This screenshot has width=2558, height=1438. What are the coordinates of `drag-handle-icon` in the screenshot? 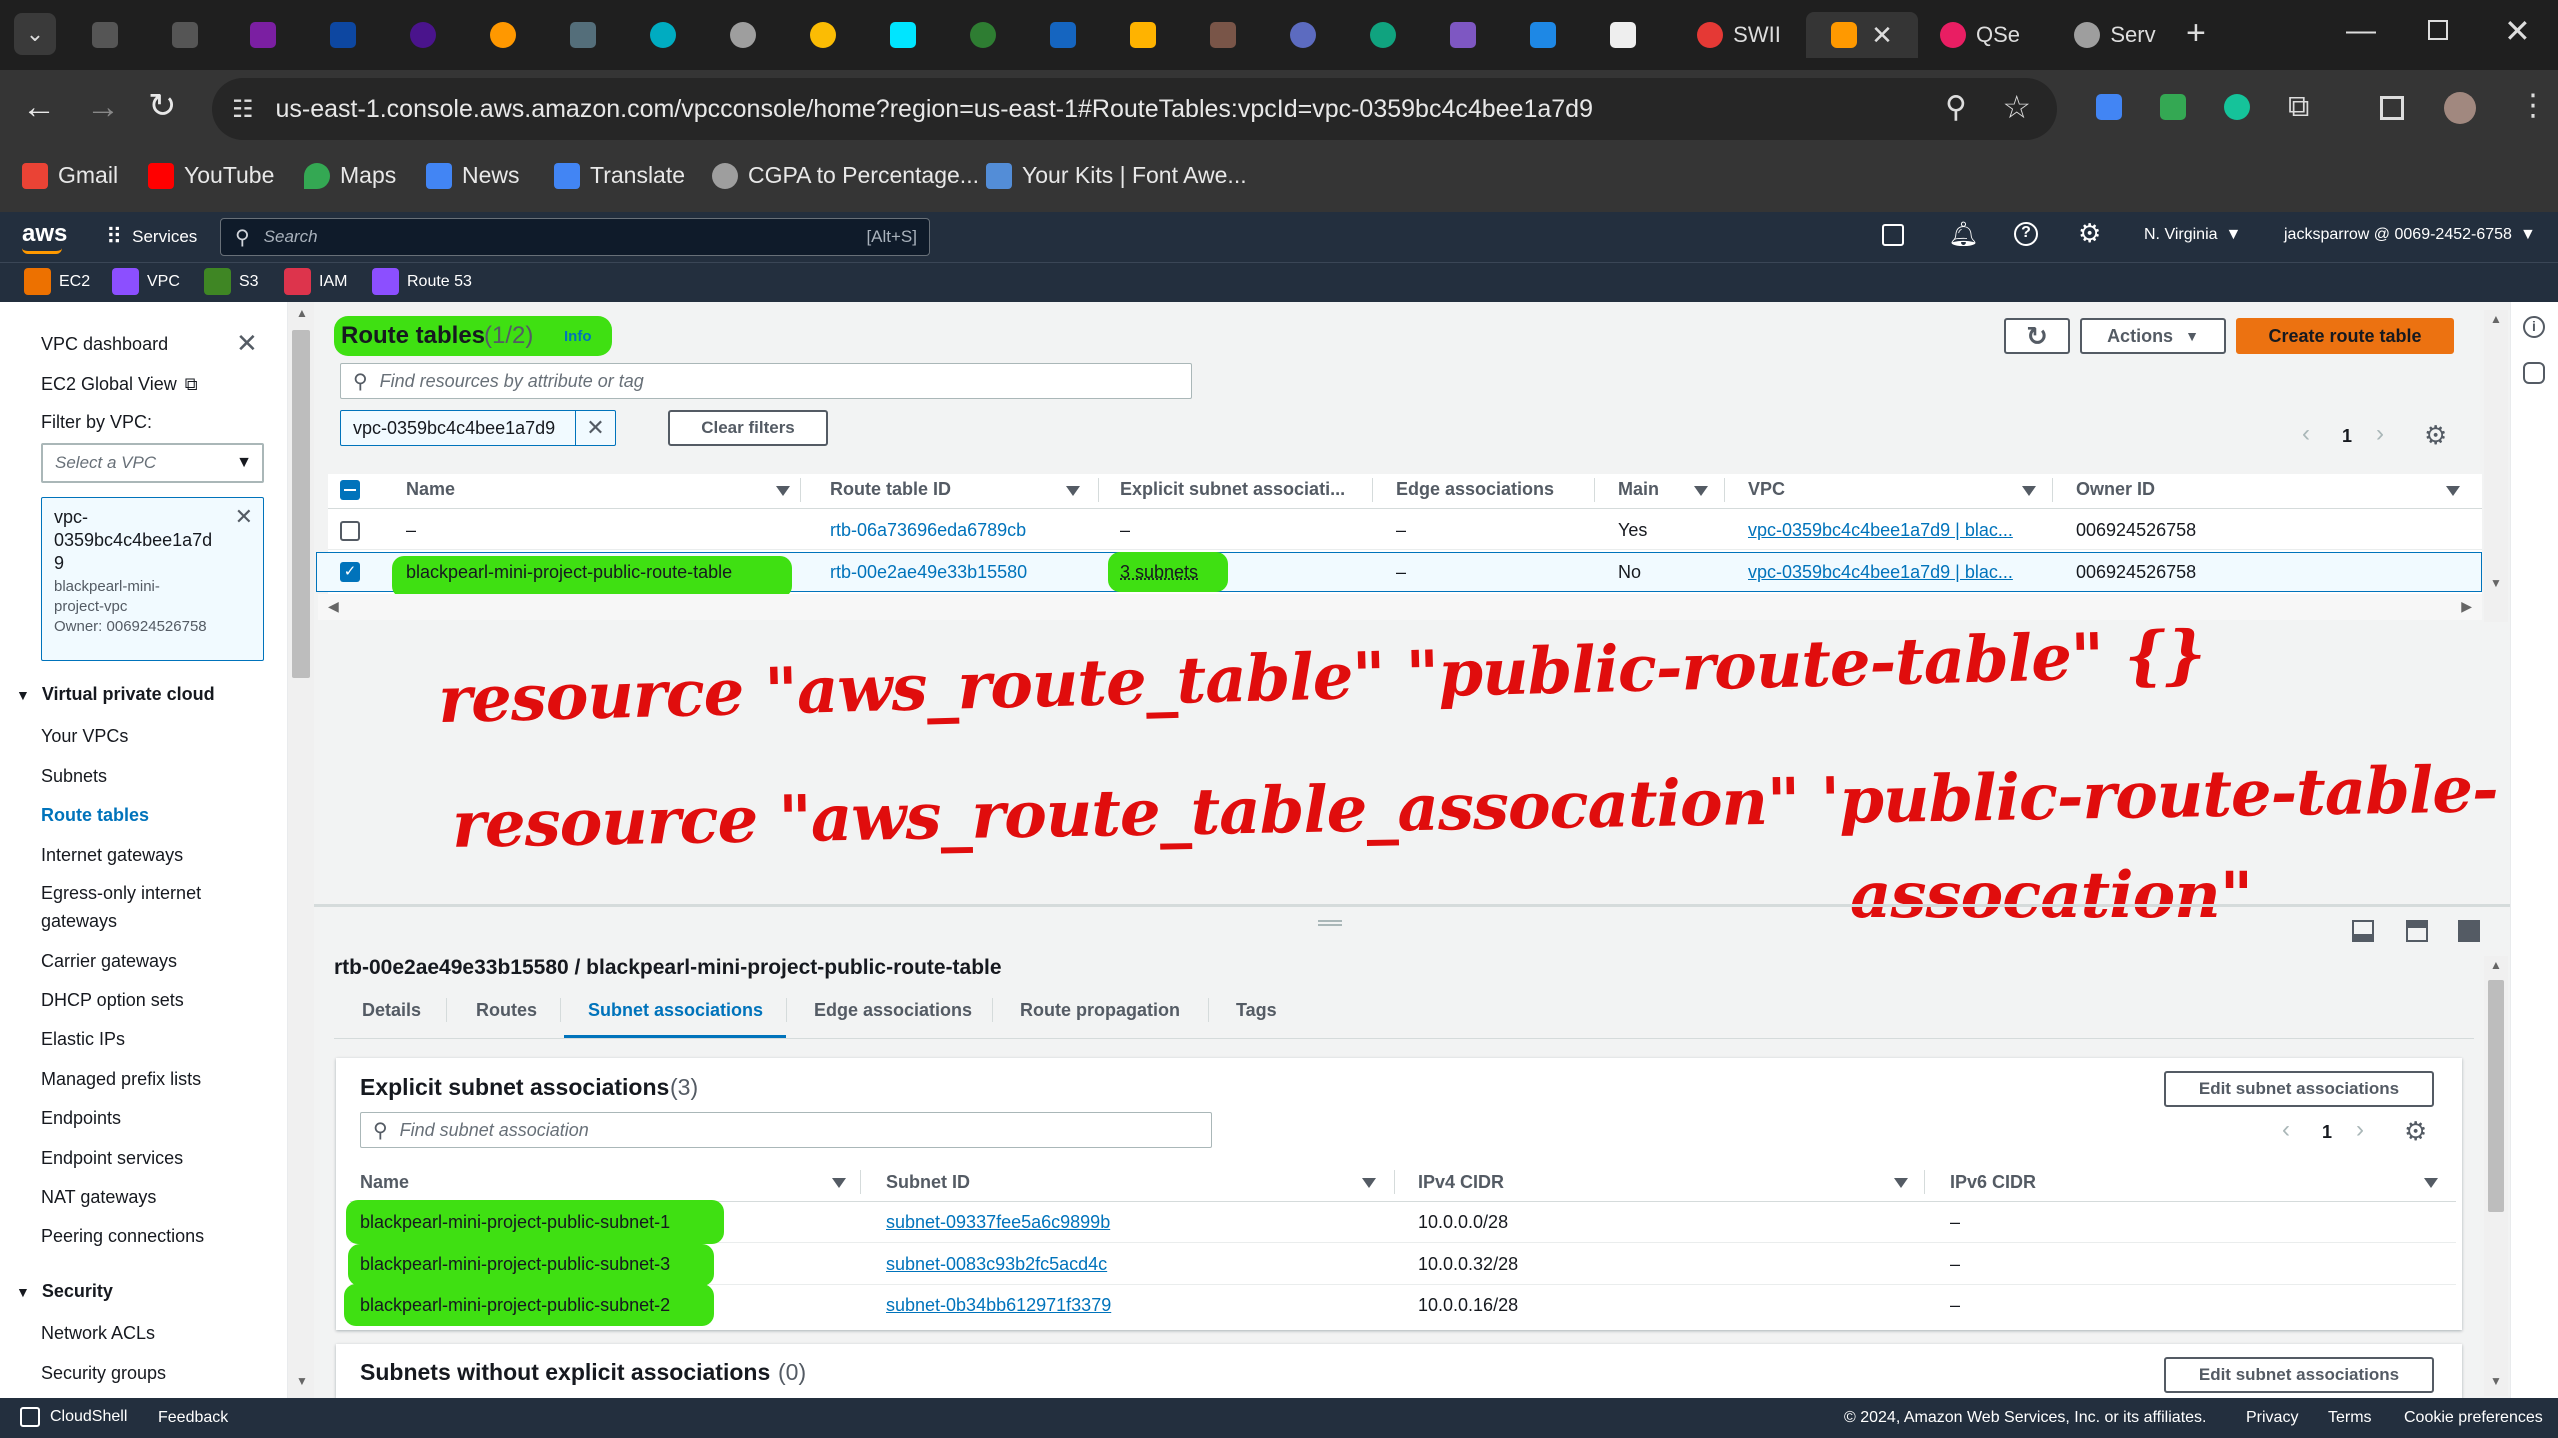 It's located at (1330, 923).